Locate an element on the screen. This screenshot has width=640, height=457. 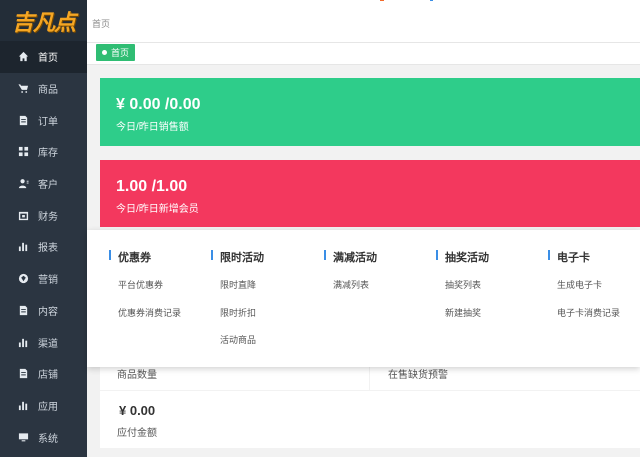
menu-link-activity-products: 活动商品 is located at coordinates (238, 339).